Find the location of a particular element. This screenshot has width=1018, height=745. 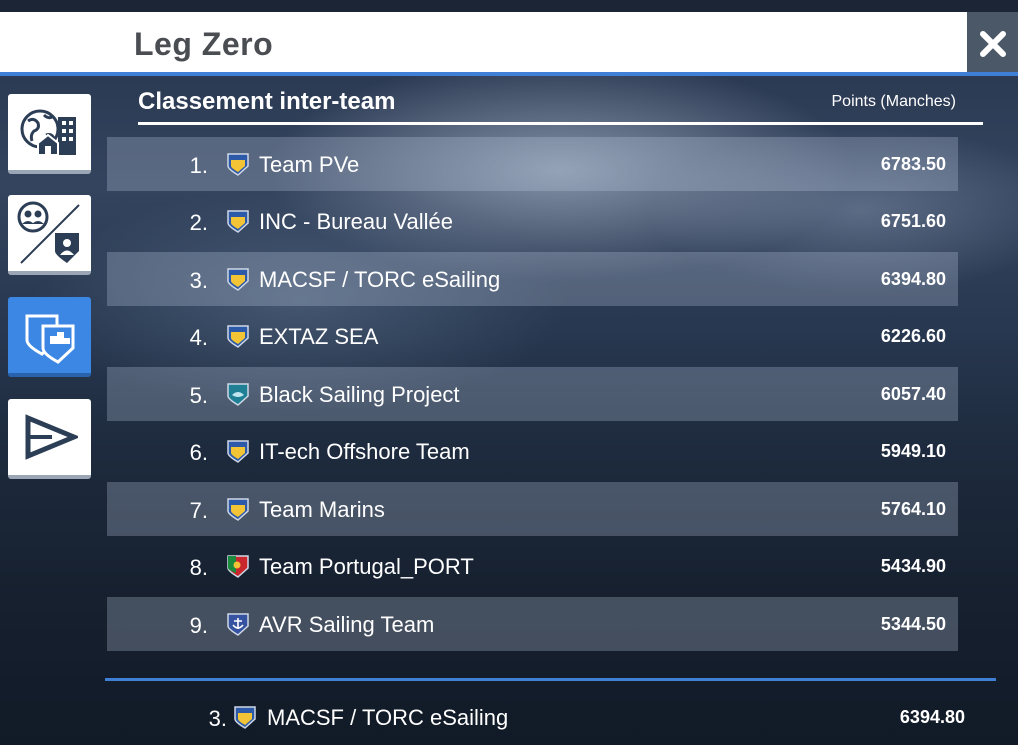

header-bar: Leg Zero is located at coordinates (483, 42).